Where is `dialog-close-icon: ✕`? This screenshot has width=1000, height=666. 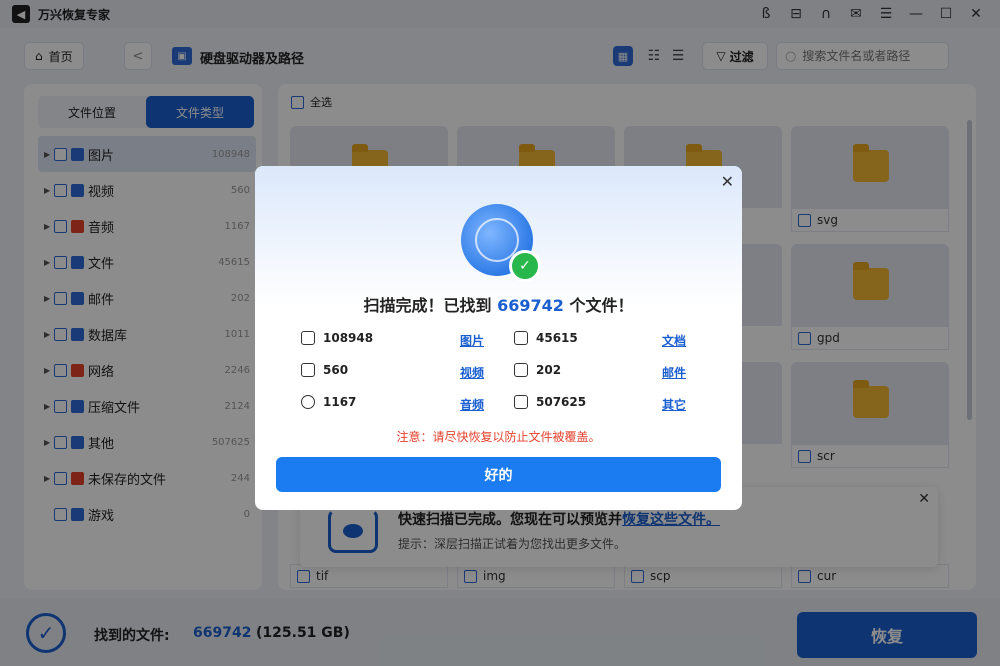 dialog-close-icon: ✕ is located at coordinates (727, 181).